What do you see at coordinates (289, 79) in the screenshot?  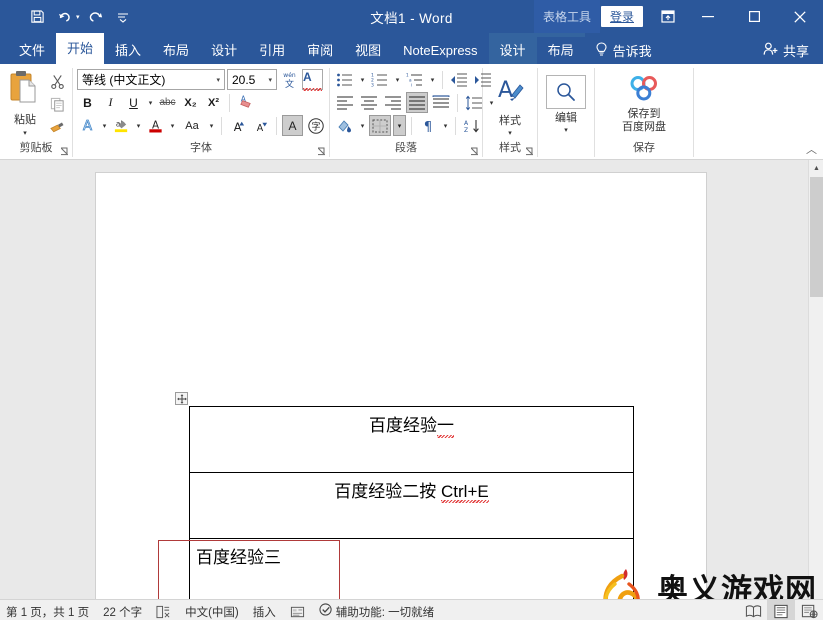 I see `phonetic-guide-icon: wén 文` at bounding box center [289, 79].